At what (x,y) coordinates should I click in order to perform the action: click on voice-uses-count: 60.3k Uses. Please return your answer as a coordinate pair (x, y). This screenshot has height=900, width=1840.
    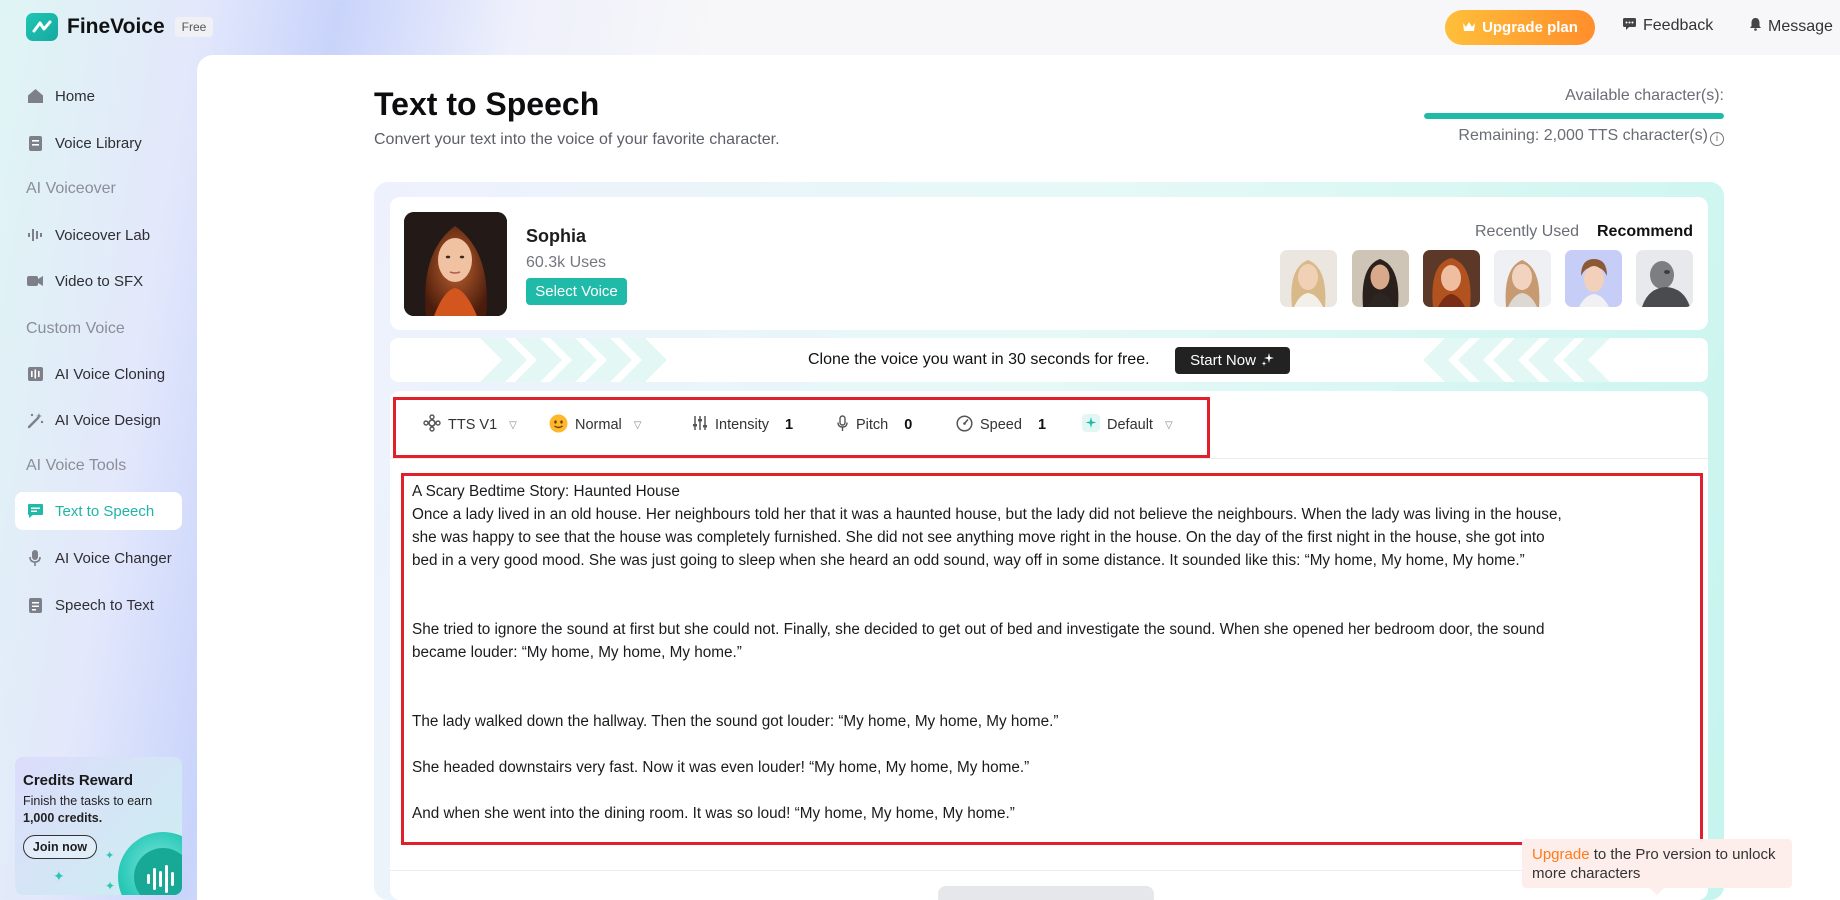
    Looking at the image, I should click on (566, 262).